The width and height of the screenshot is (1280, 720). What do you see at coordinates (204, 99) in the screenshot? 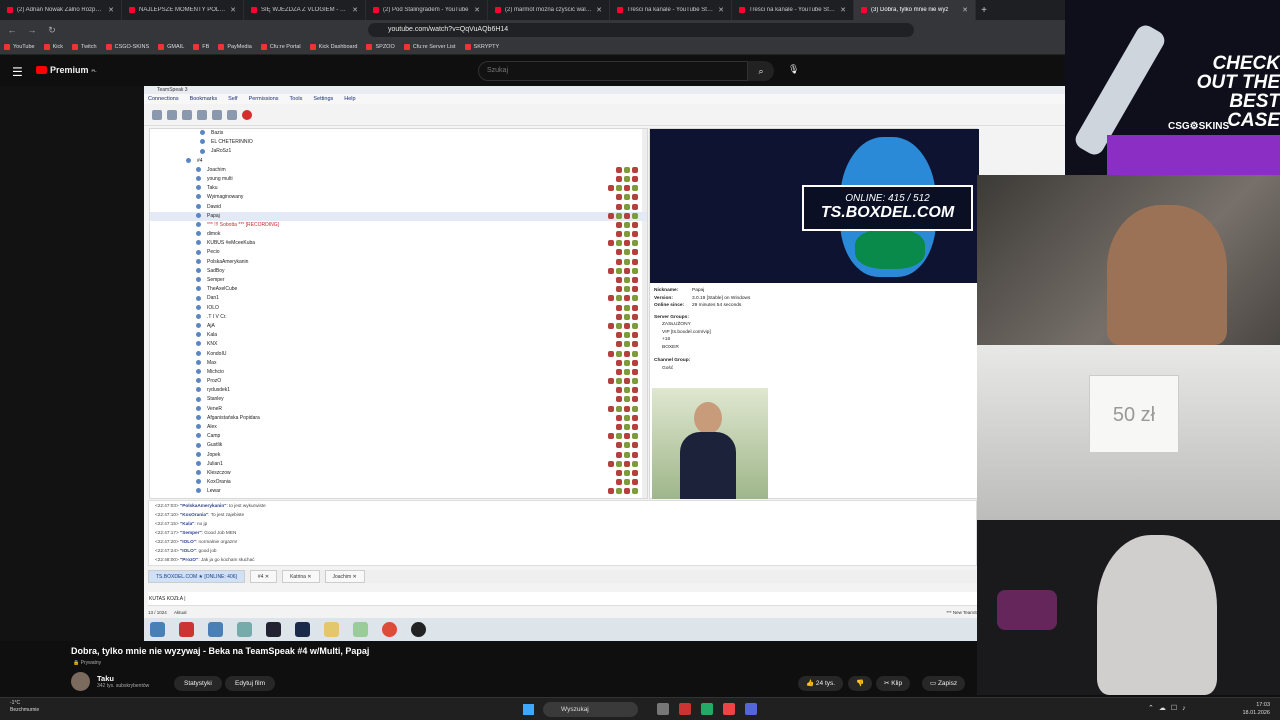
I see `teamspeak-menu-item: Bookmarks` at bounding box center [204, 99].